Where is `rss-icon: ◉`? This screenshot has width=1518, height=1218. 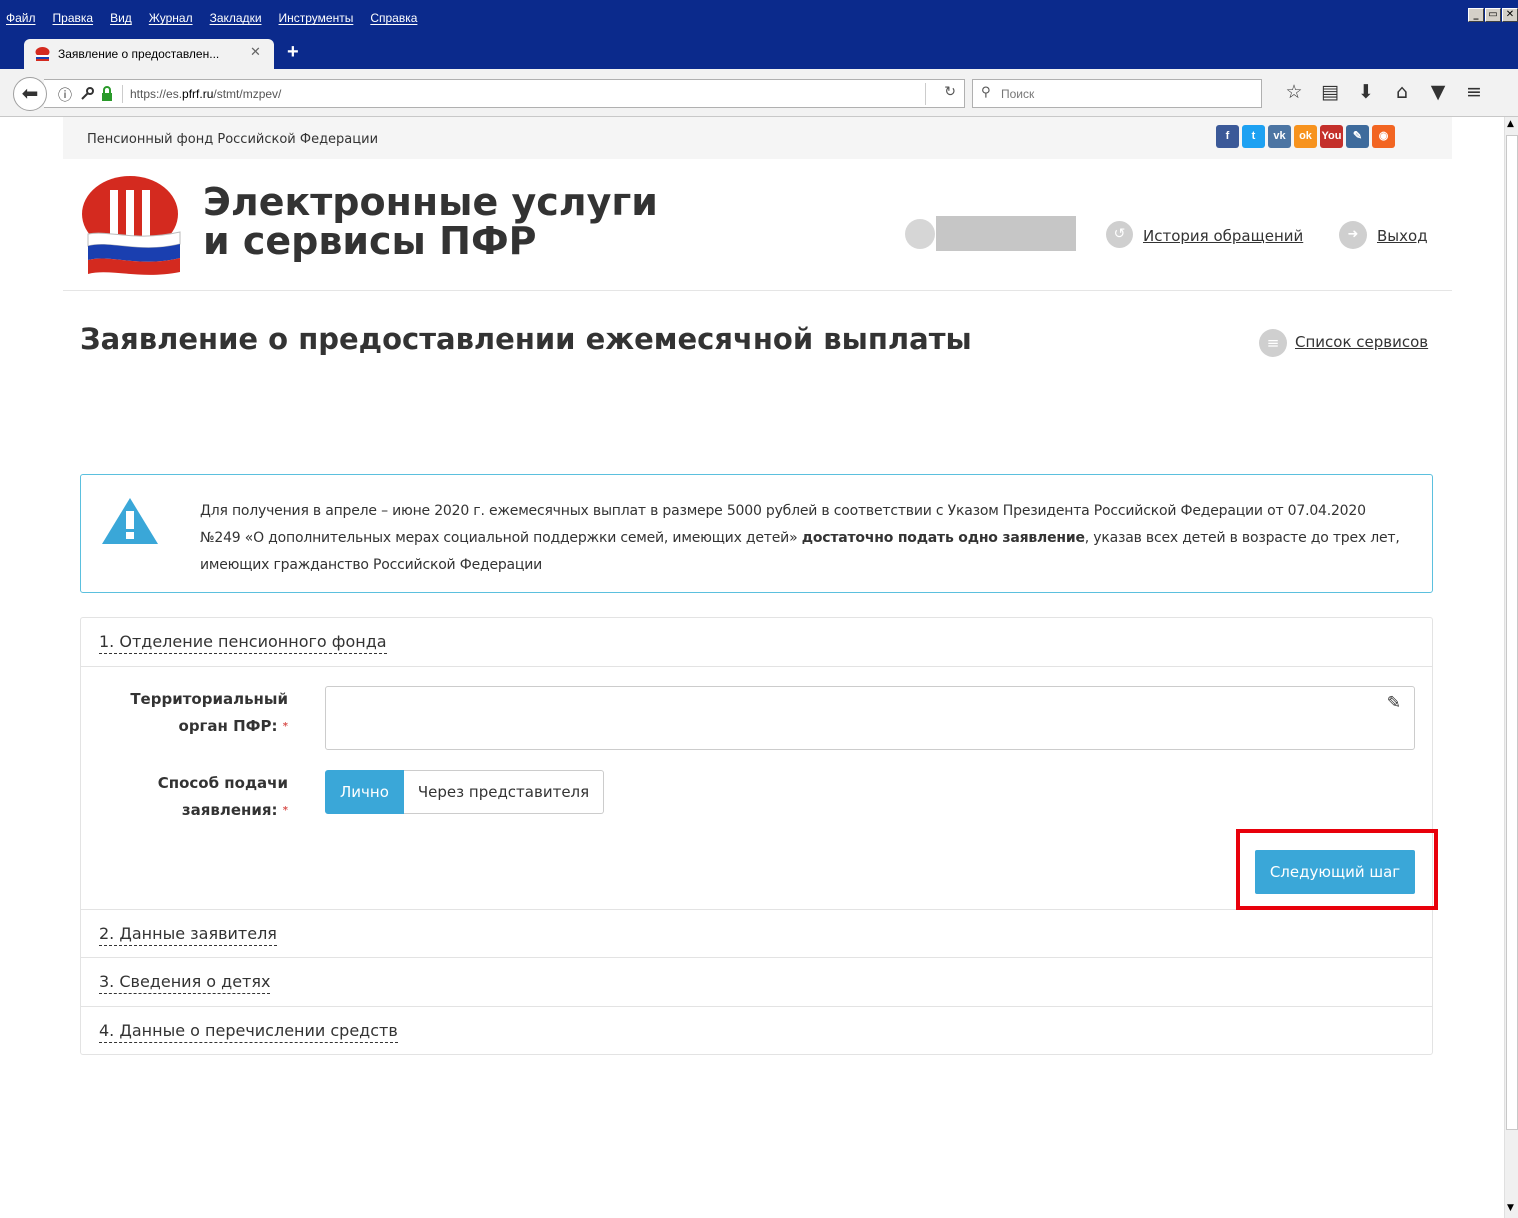
rss-icon: ◉ is located at coordinates (1383, 136).